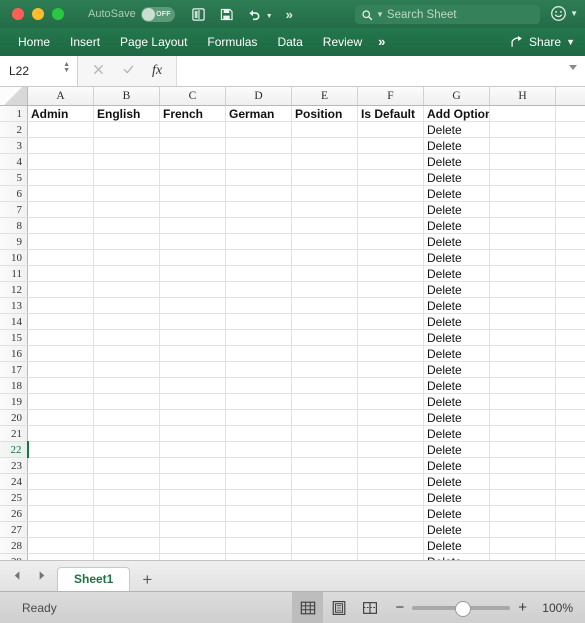  What do you see at coordinates (192, 353) in the screenshot?
I see `cell-C16` at bounding box center [192, 353].